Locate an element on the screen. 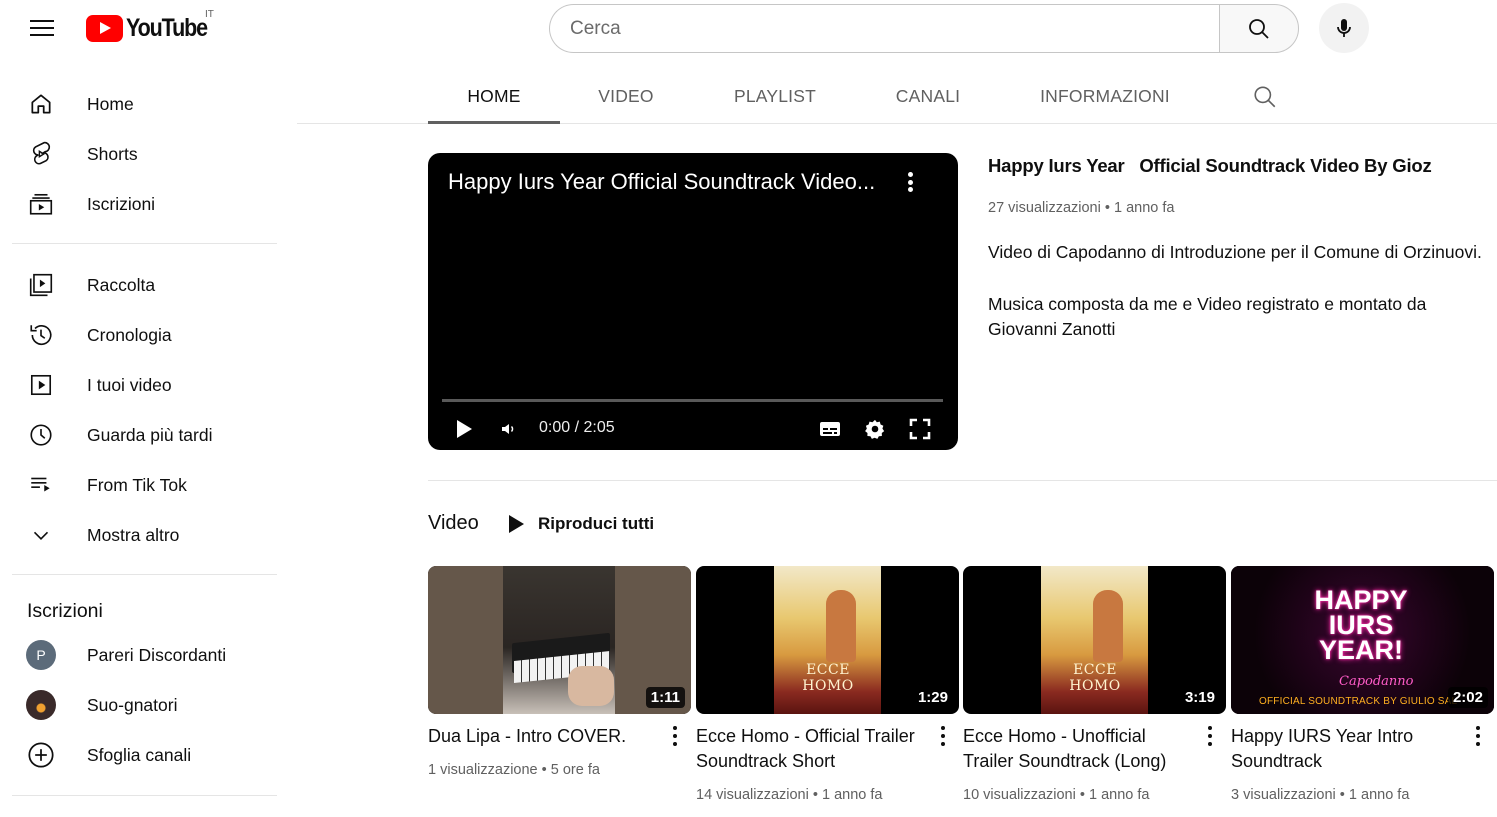  sidebar-item-label: Shorts is located at coordinates (112, 153).